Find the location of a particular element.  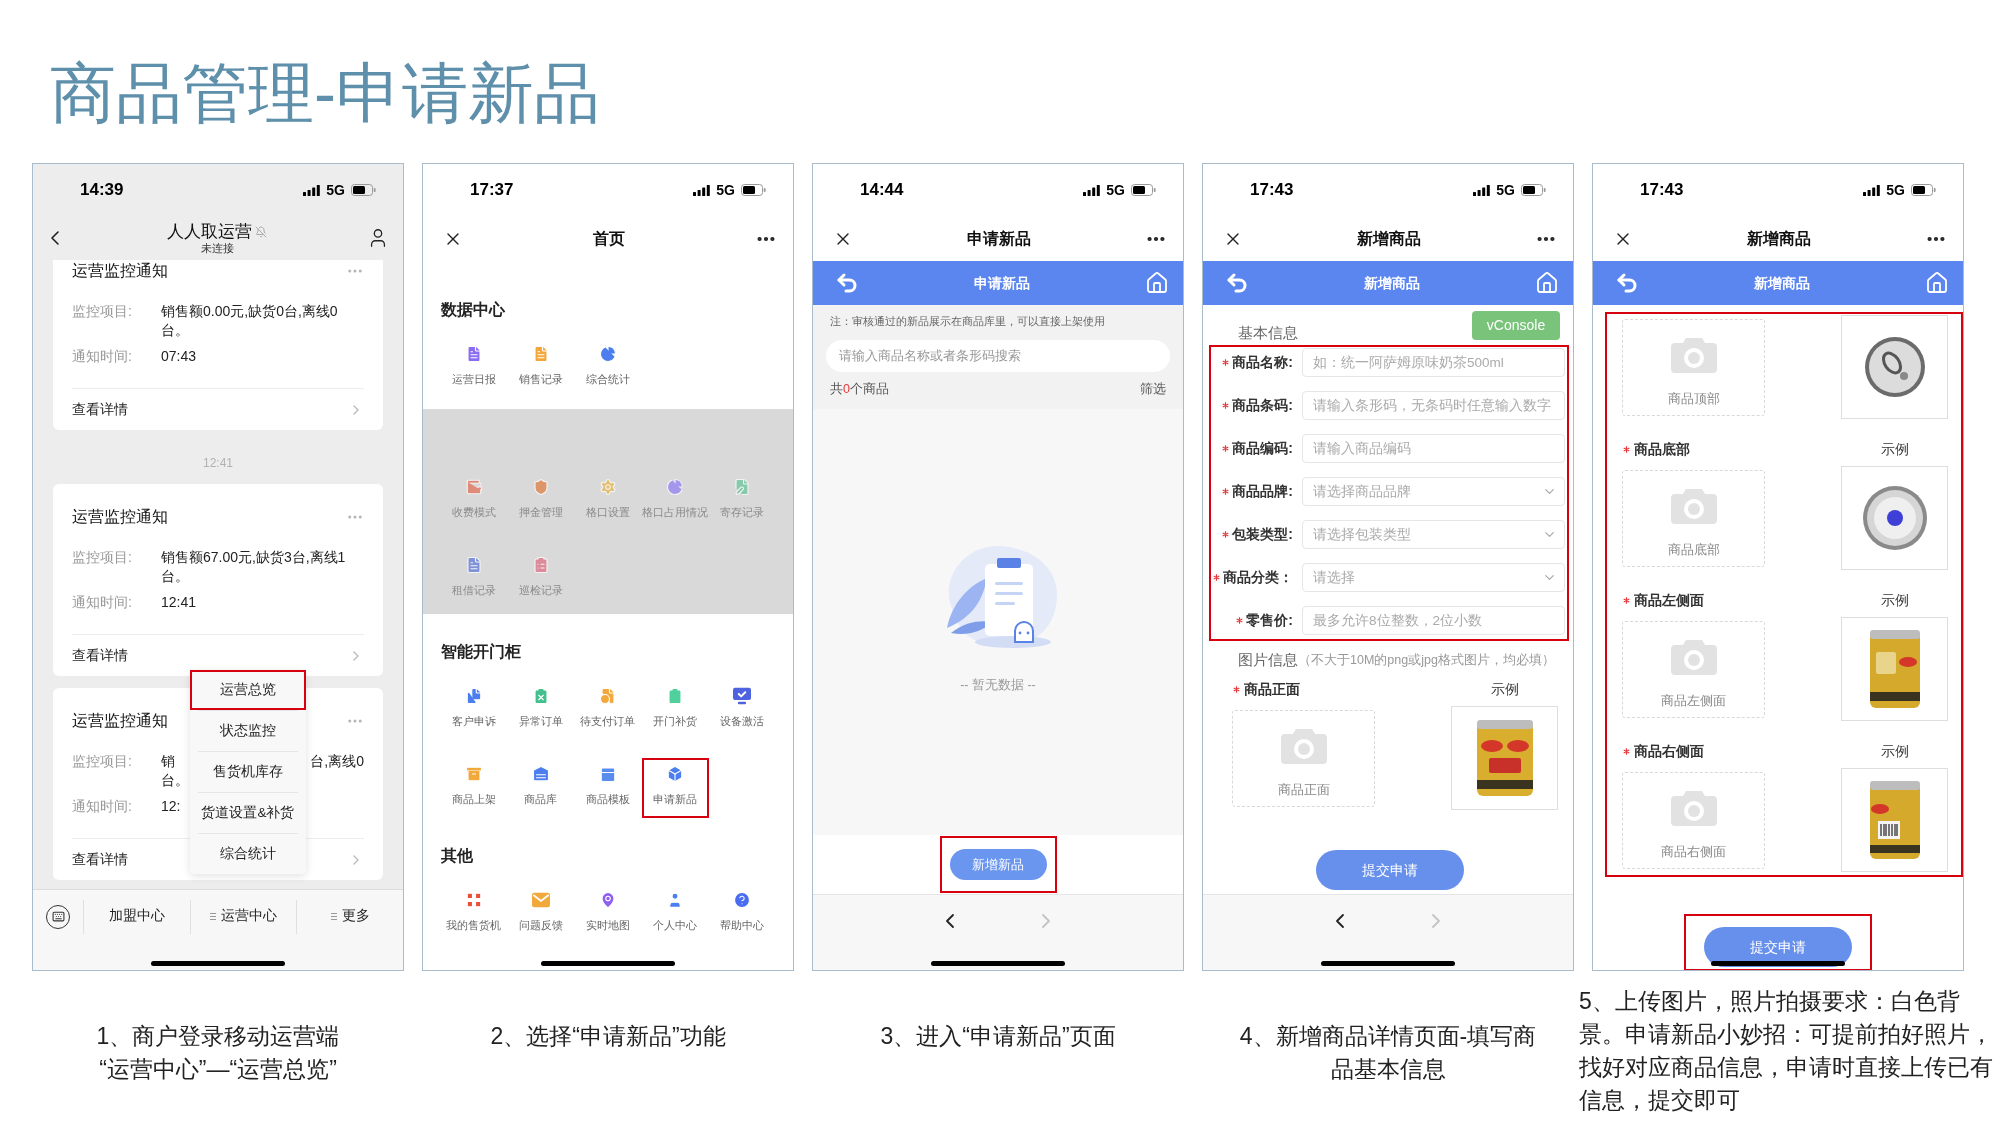

field-label: 包装类型: is located at coordinates (1262, 534).